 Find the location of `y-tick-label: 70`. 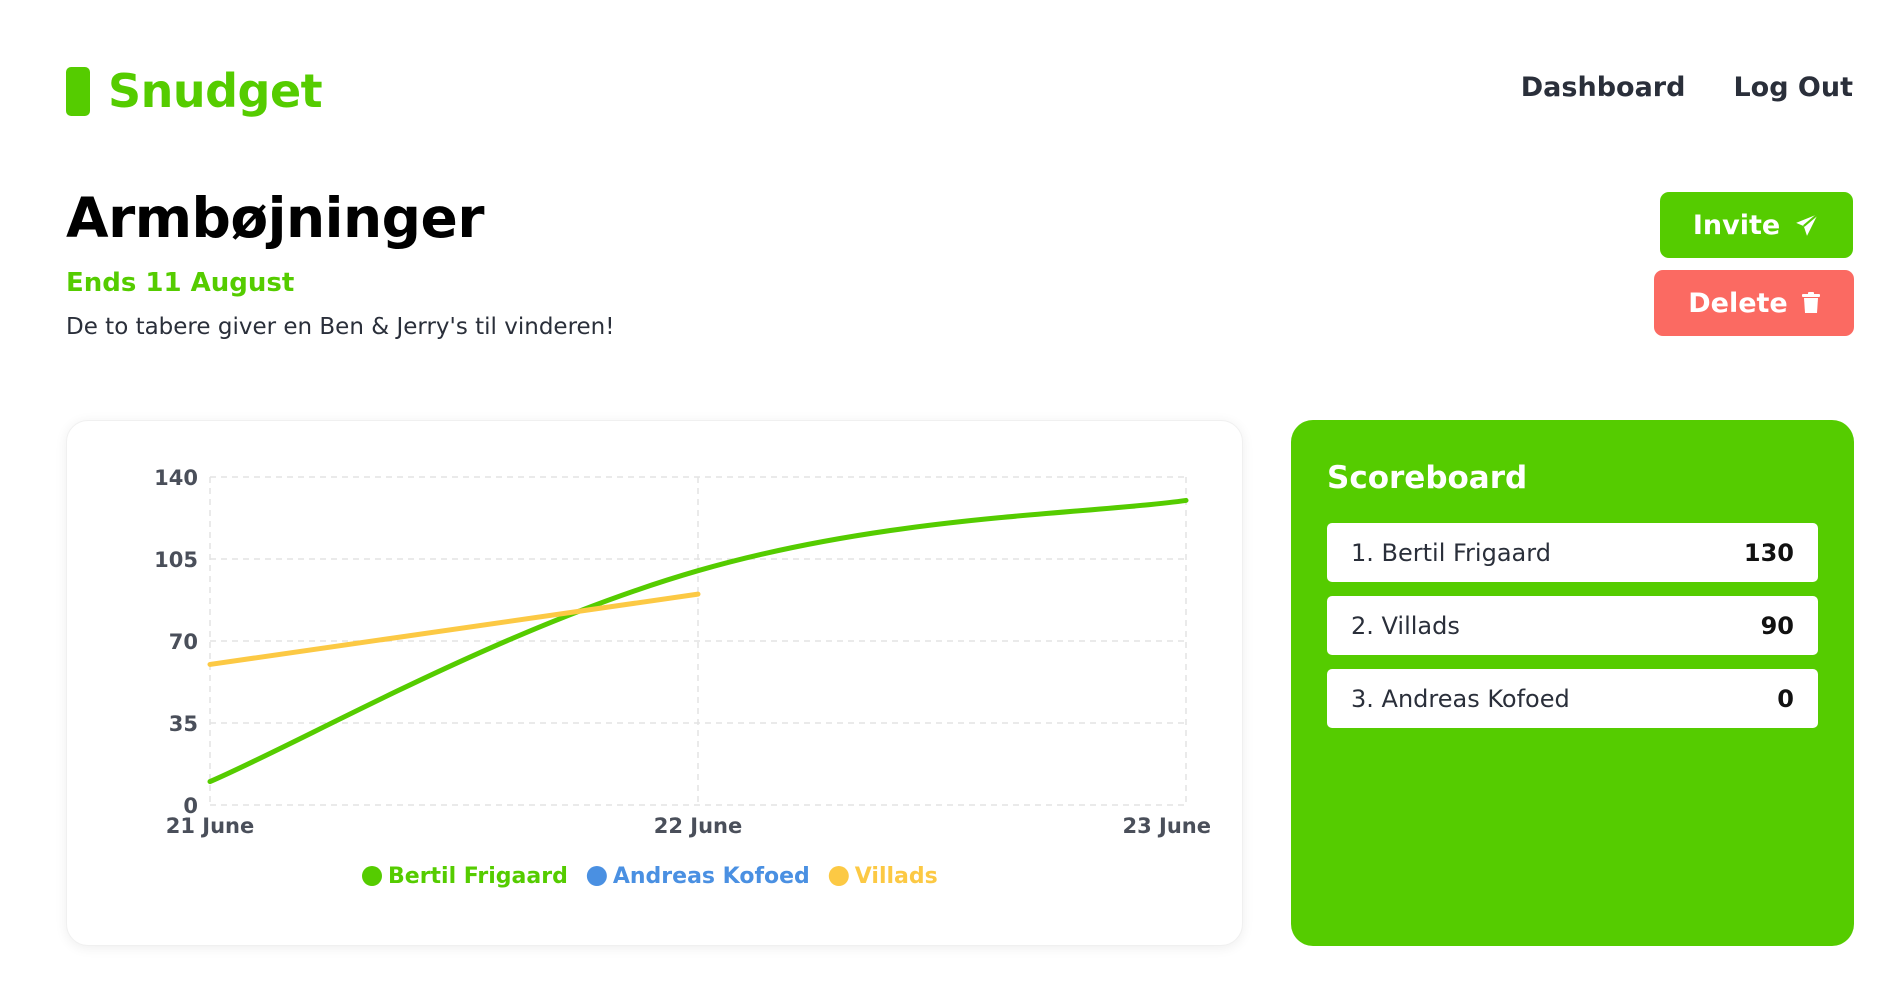

y-tick-label: 70 is located at coordinates (183, 642).